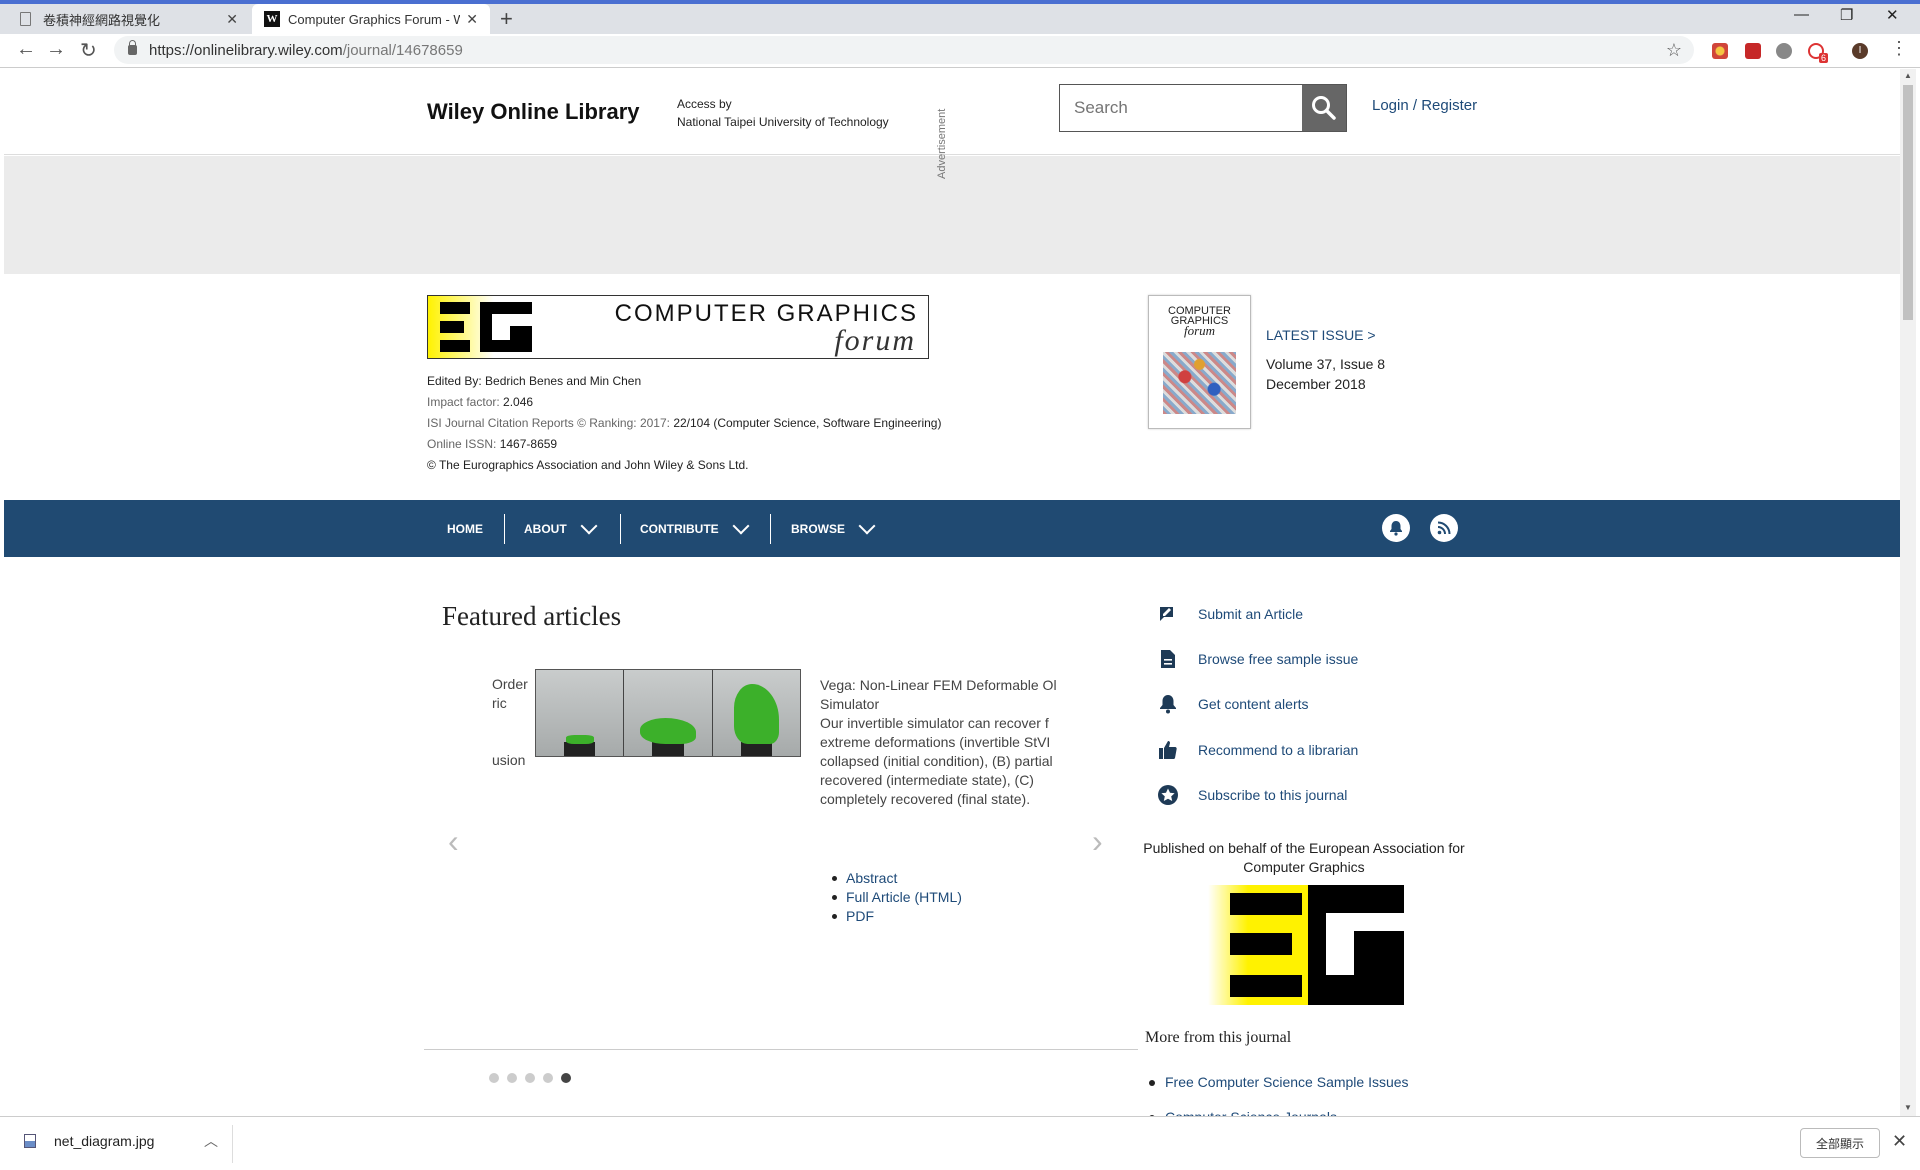 This screenshot has width=1920, height=1170. What do you see at coordinates (1823, 58) in the screenshot?
I see `extension-badge: 6` at bounding box center [1823, 58].